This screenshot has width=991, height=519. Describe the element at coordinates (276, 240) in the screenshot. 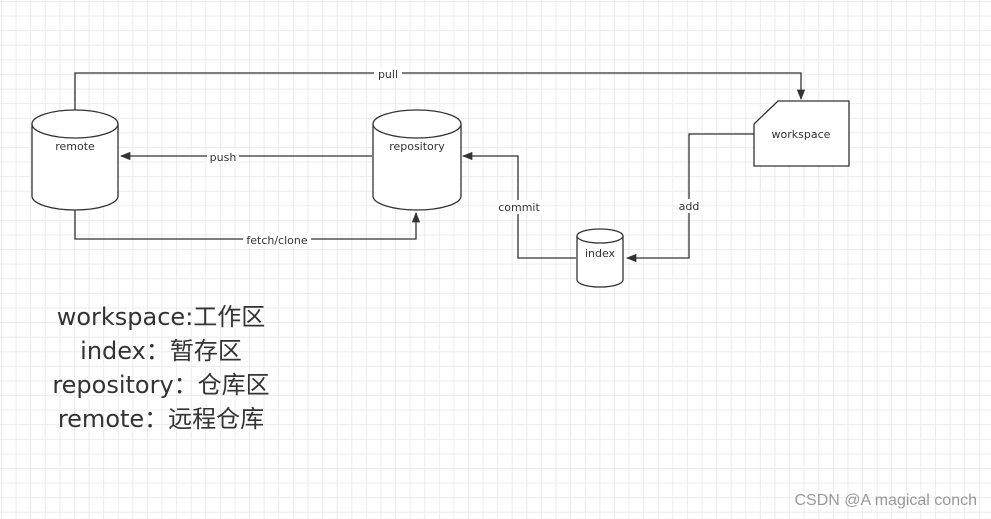

I see `edge-label-fetch-clone: fetch/clone` at that location.